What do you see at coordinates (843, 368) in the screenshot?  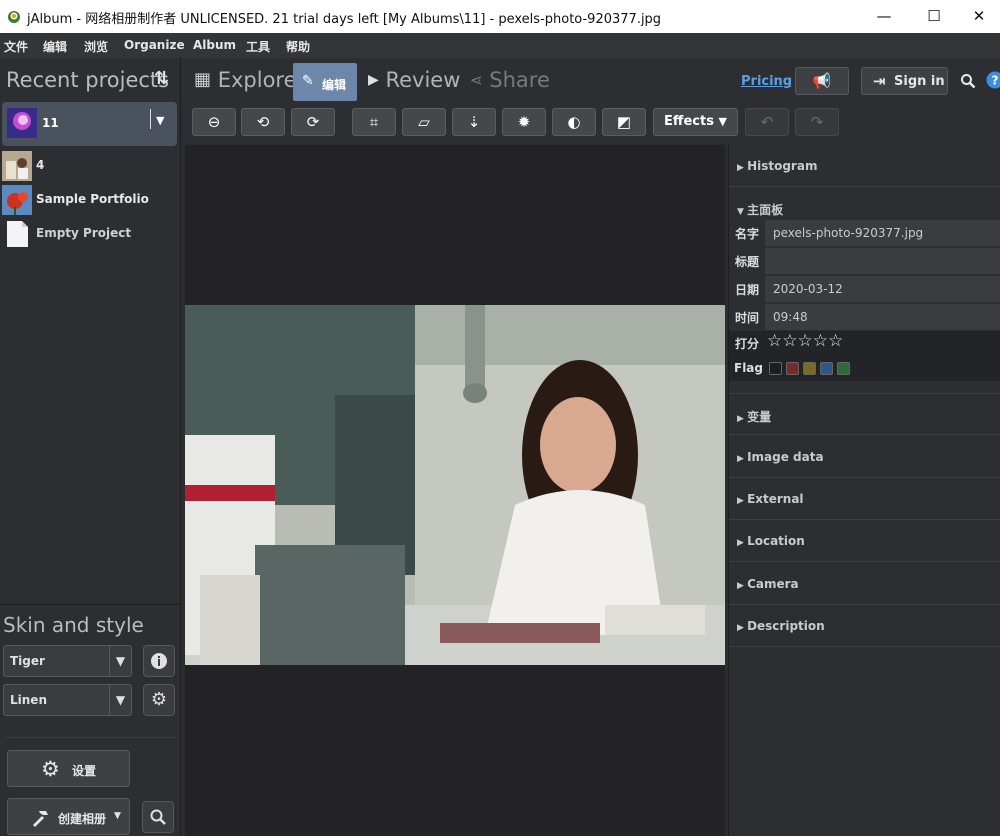 I see `flag-green-swatch` at bounding box center [843, 368].